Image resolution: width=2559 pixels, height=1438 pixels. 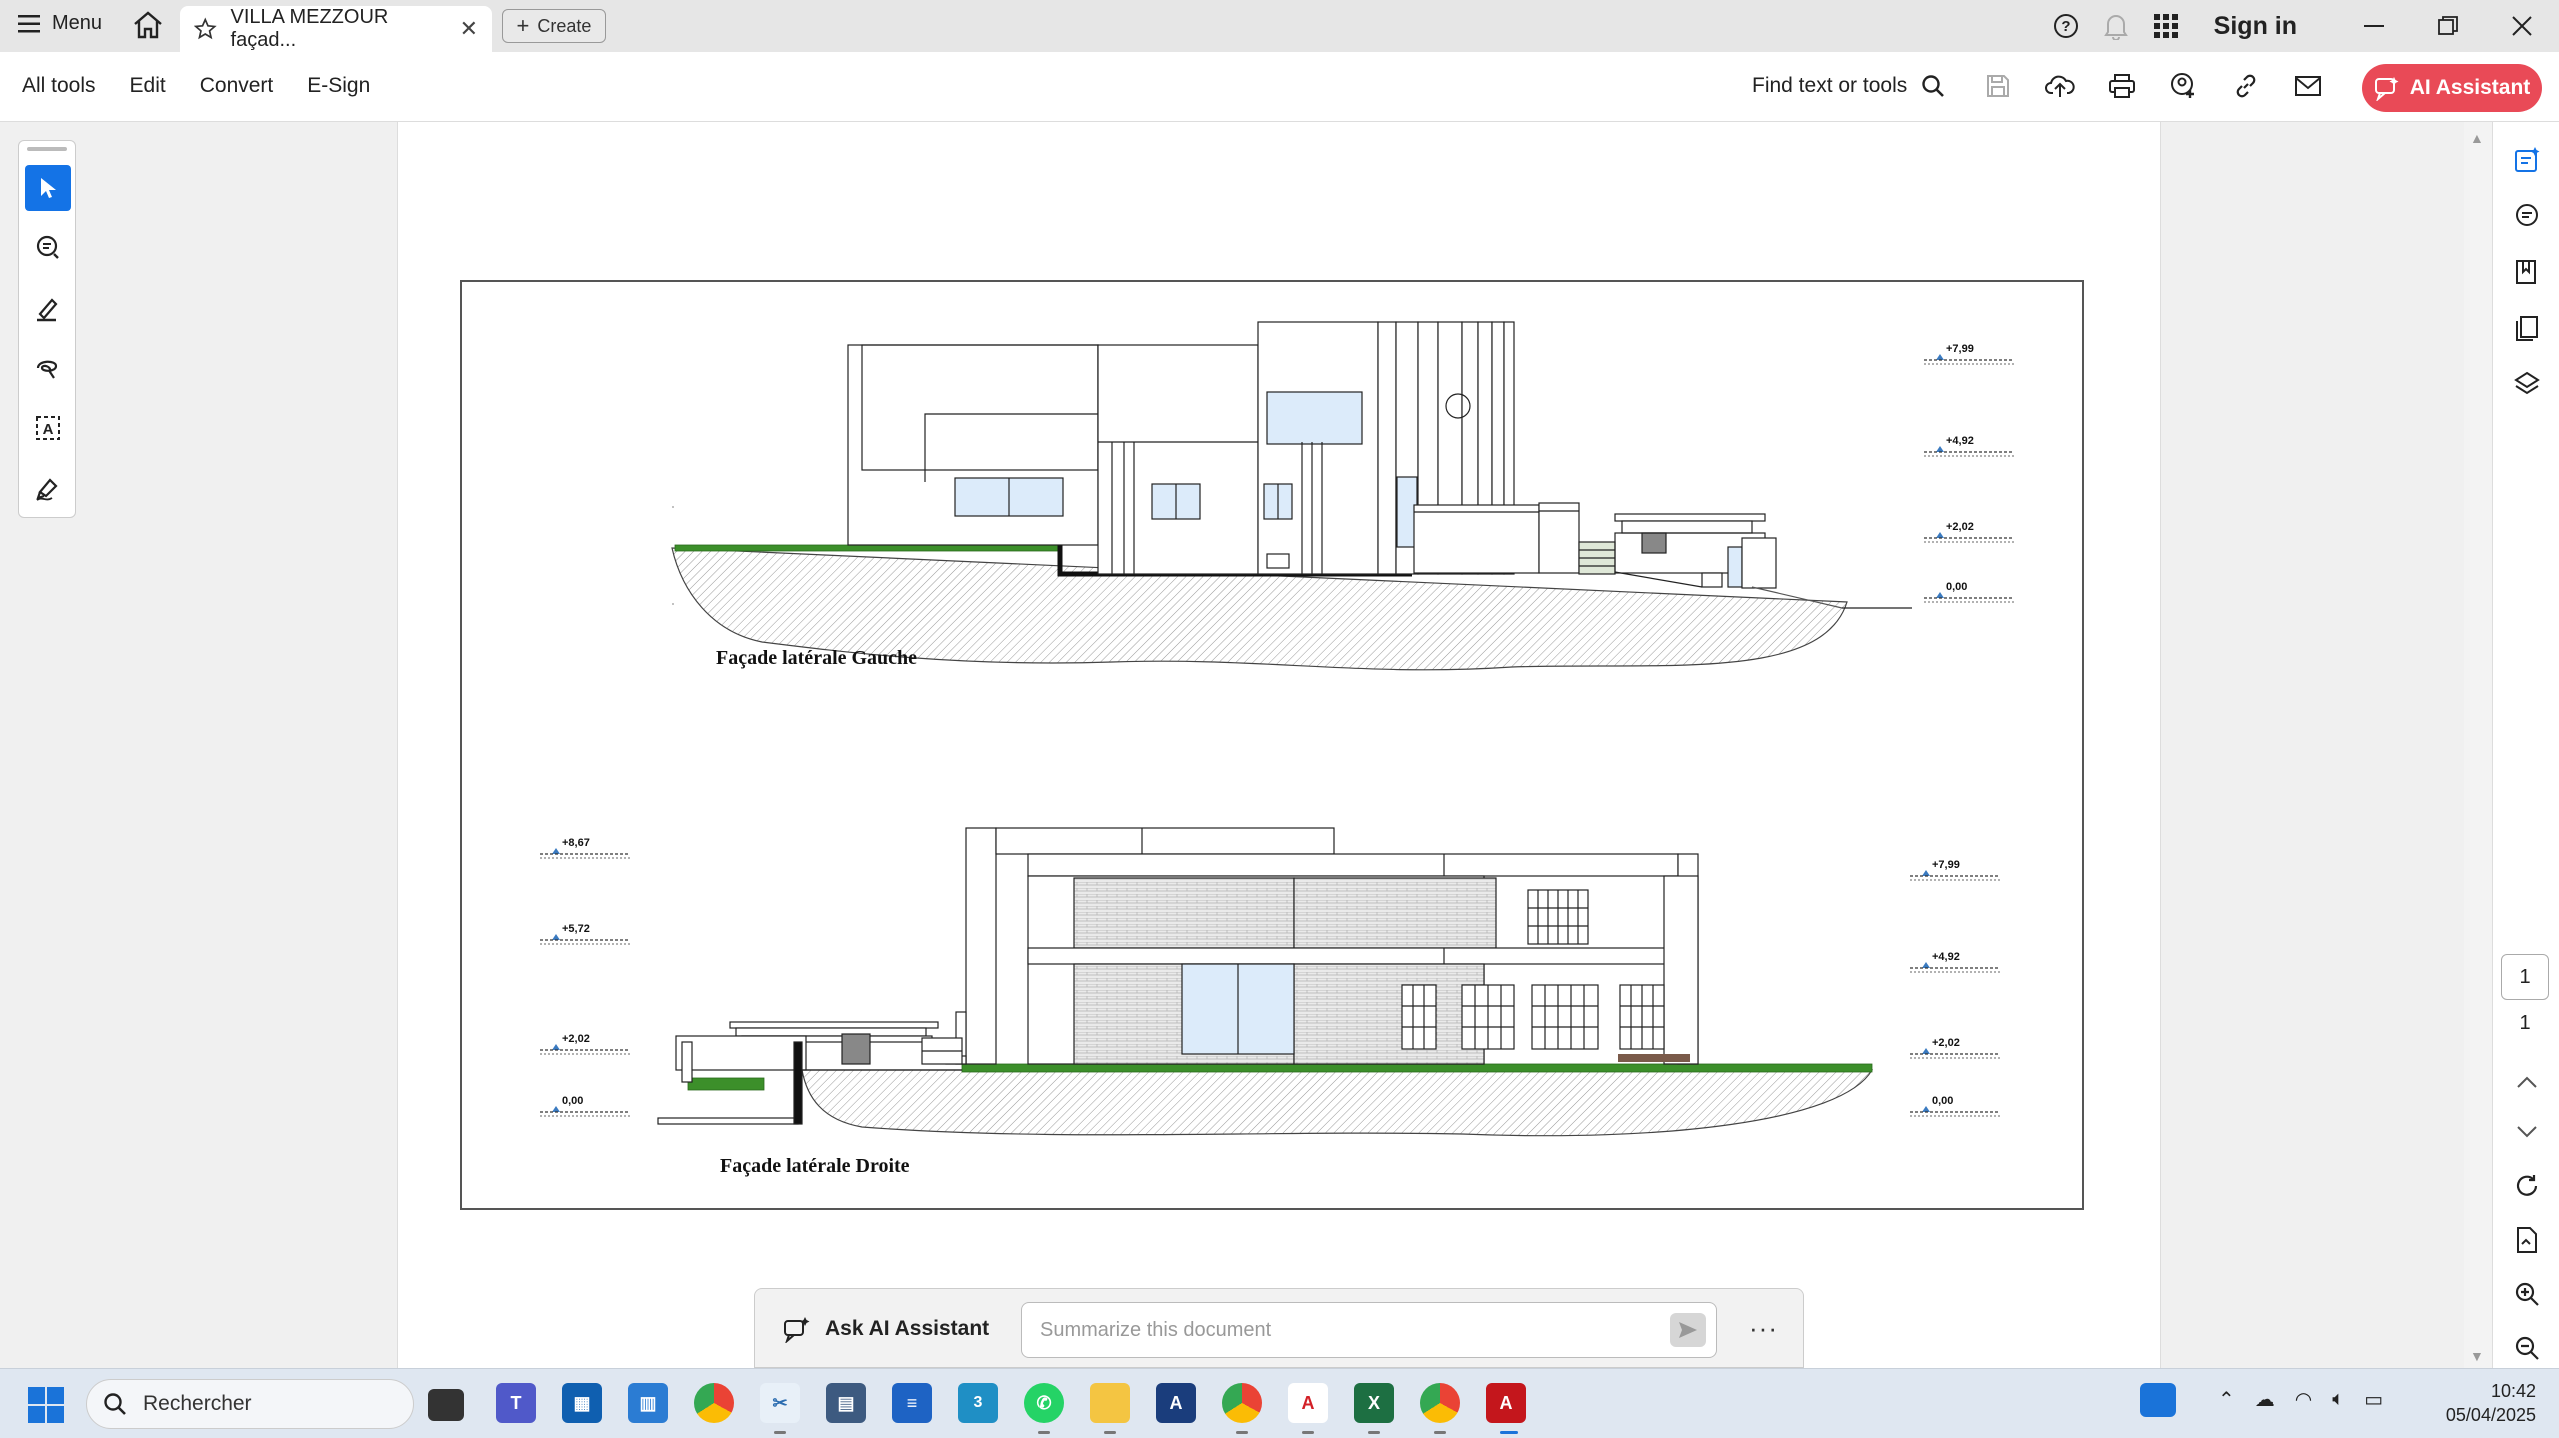 I want to click on scroll-down-arrow-icon: ▼, so click(x=2477, y=1356).